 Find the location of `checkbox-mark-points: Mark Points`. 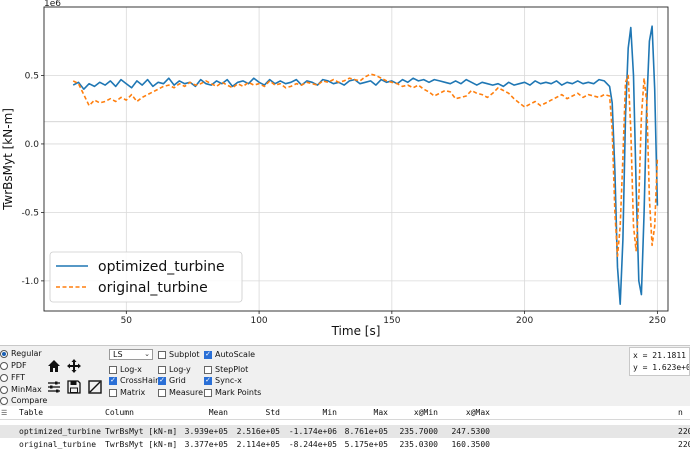

checkbox-mark-points: Mark Points is located at coordinates (232, 392).